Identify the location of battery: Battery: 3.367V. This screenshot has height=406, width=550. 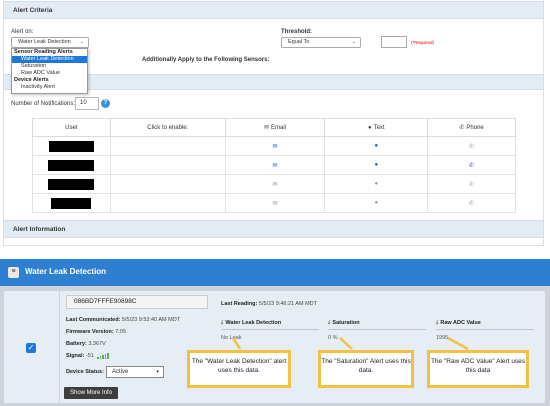
(86, 344).